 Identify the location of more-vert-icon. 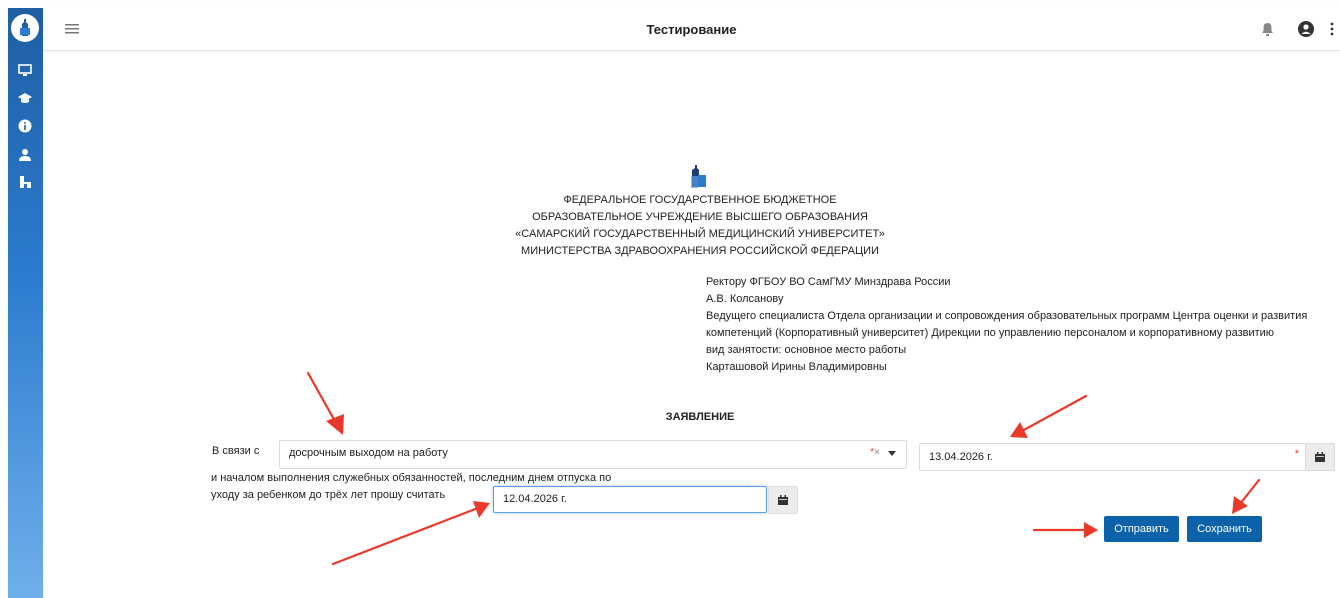
(1332, 30).